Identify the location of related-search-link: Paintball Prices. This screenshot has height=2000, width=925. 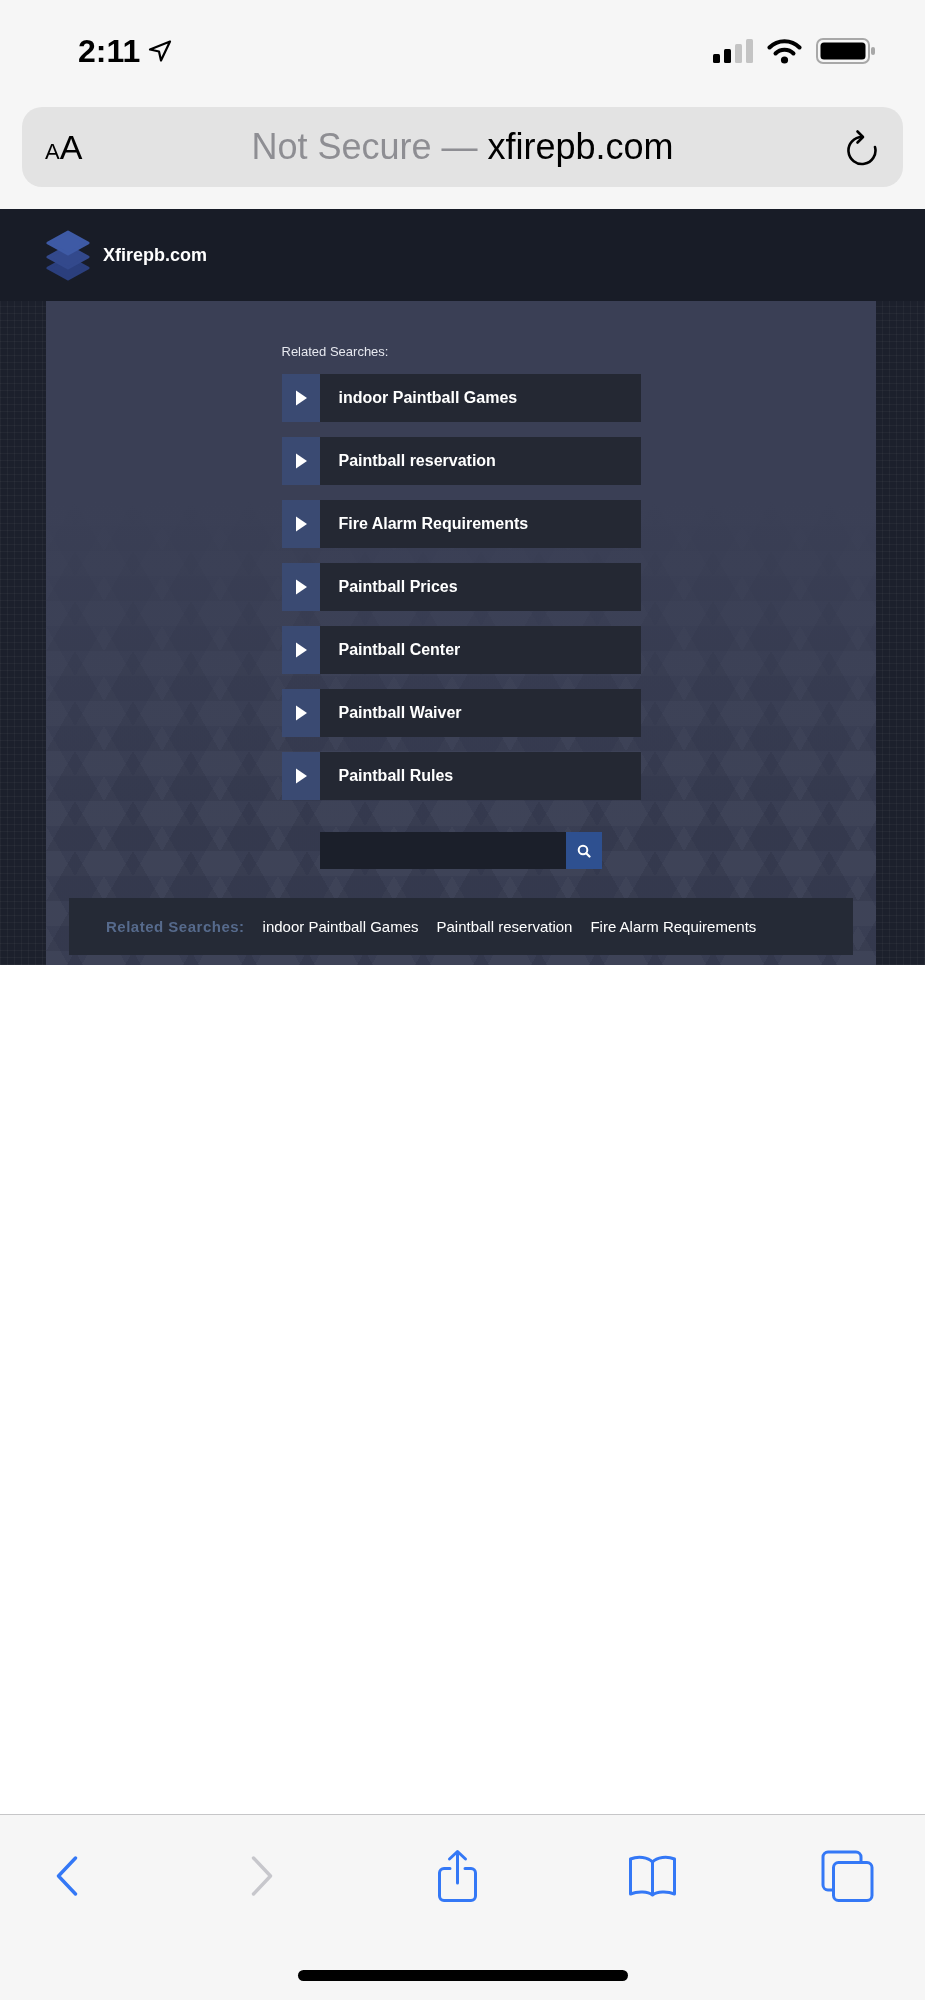
(461, 587).